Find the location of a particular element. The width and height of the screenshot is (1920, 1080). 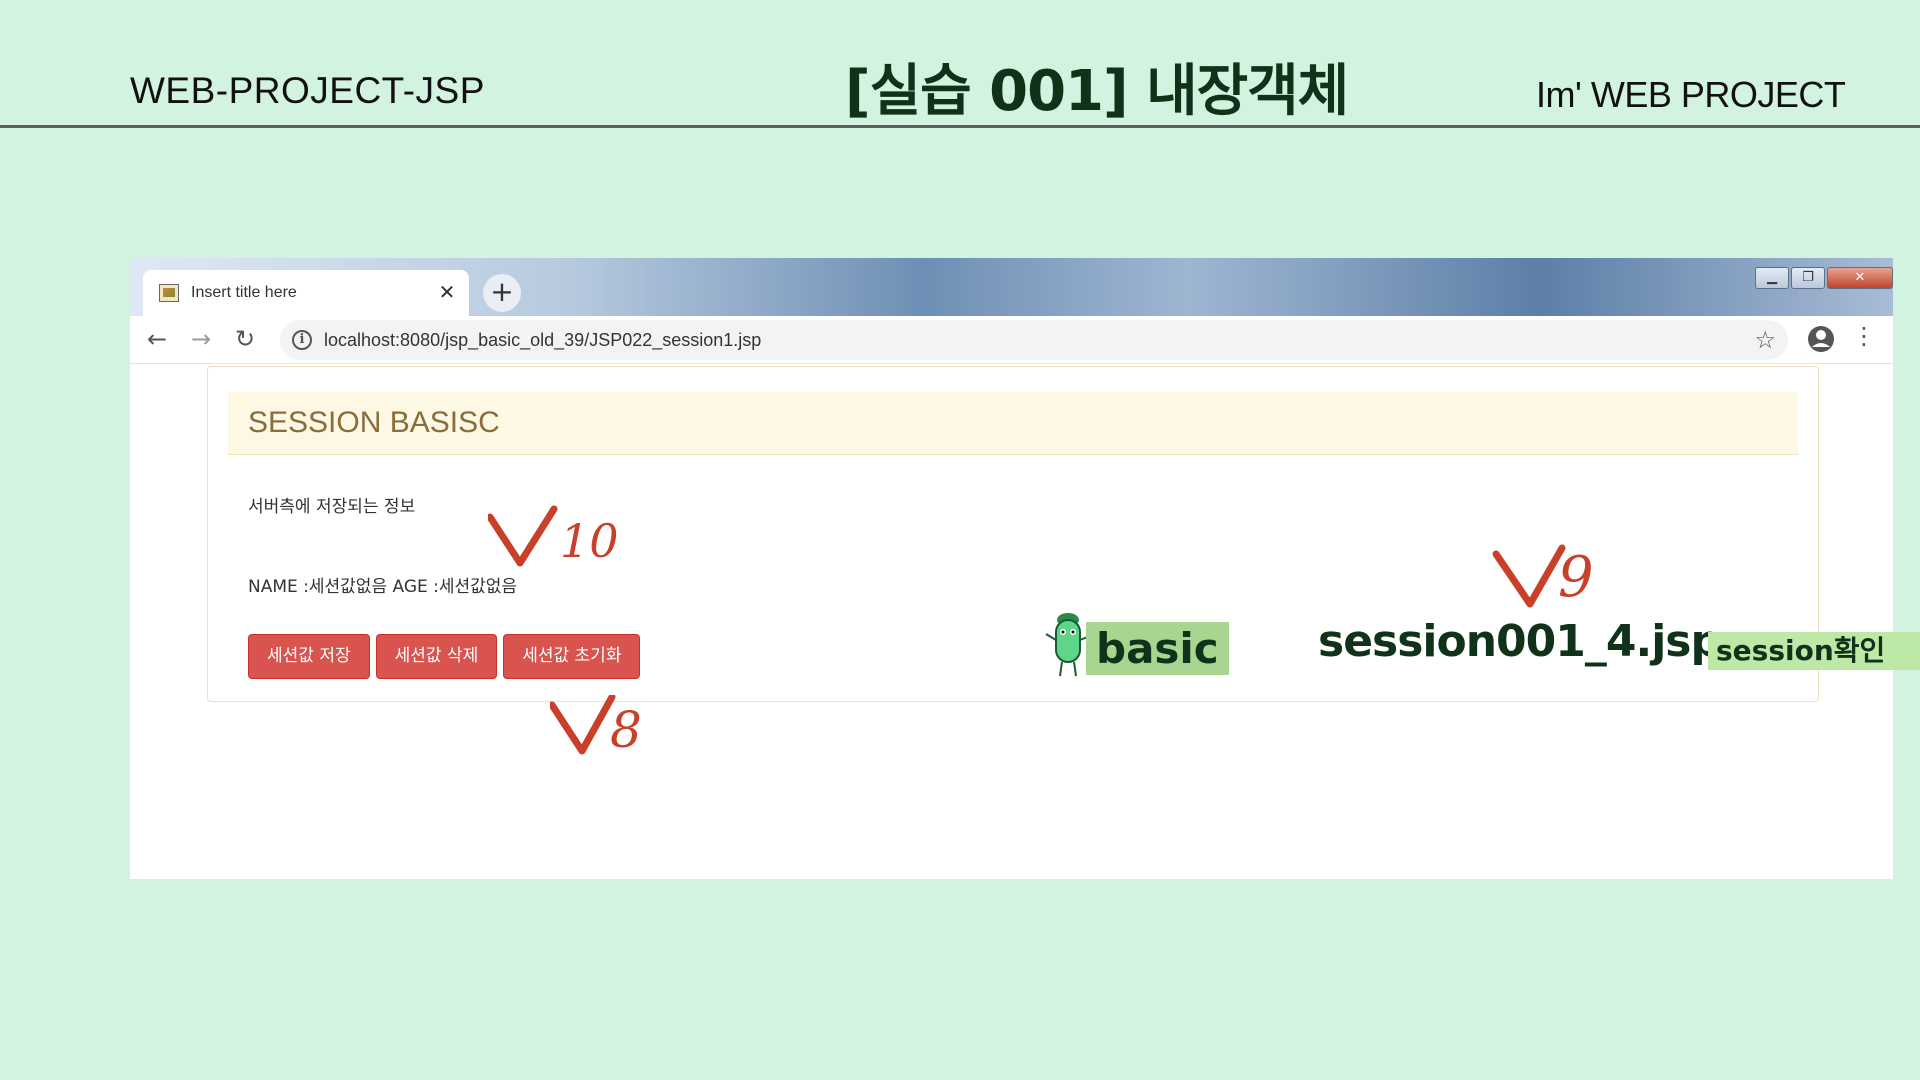

check-mark-8: 8 is located at coordinates (596, 726).